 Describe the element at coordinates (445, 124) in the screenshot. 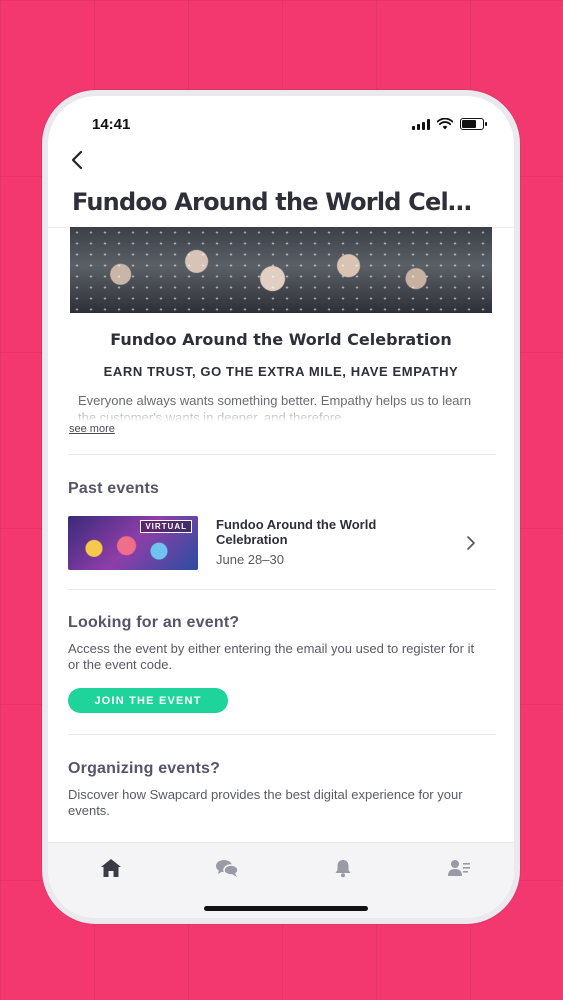

I see `wifi-icon` at that location.